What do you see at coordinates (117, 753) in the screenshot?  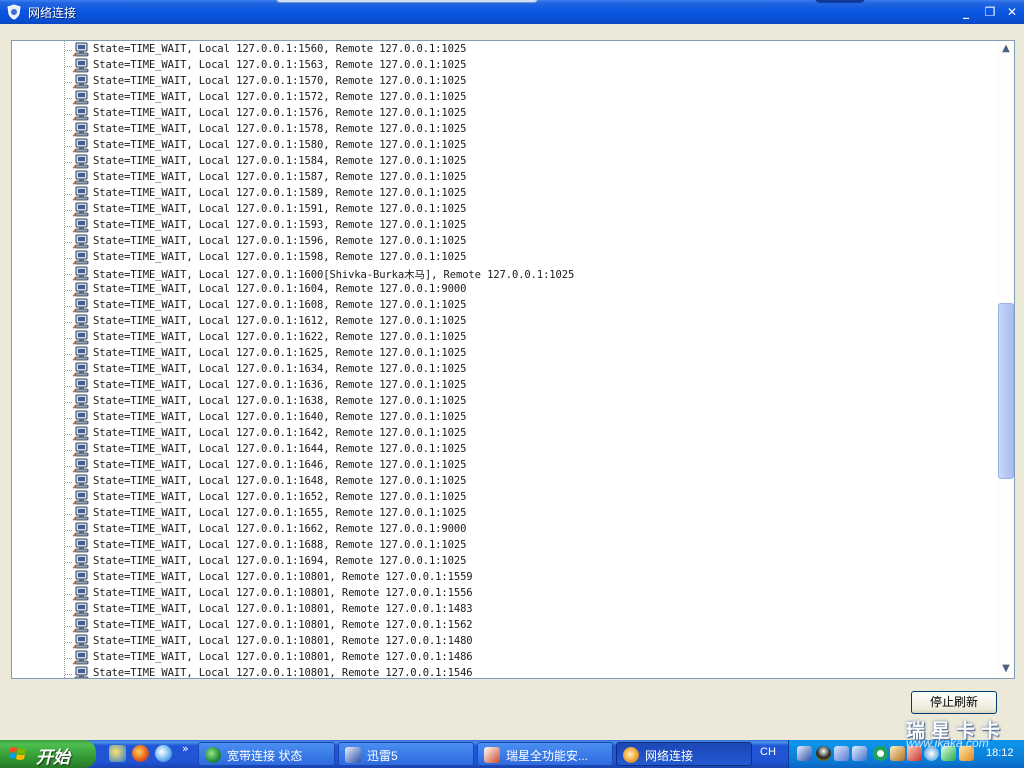 I see `show-desktop-icon` at bounding box center [117, 753].